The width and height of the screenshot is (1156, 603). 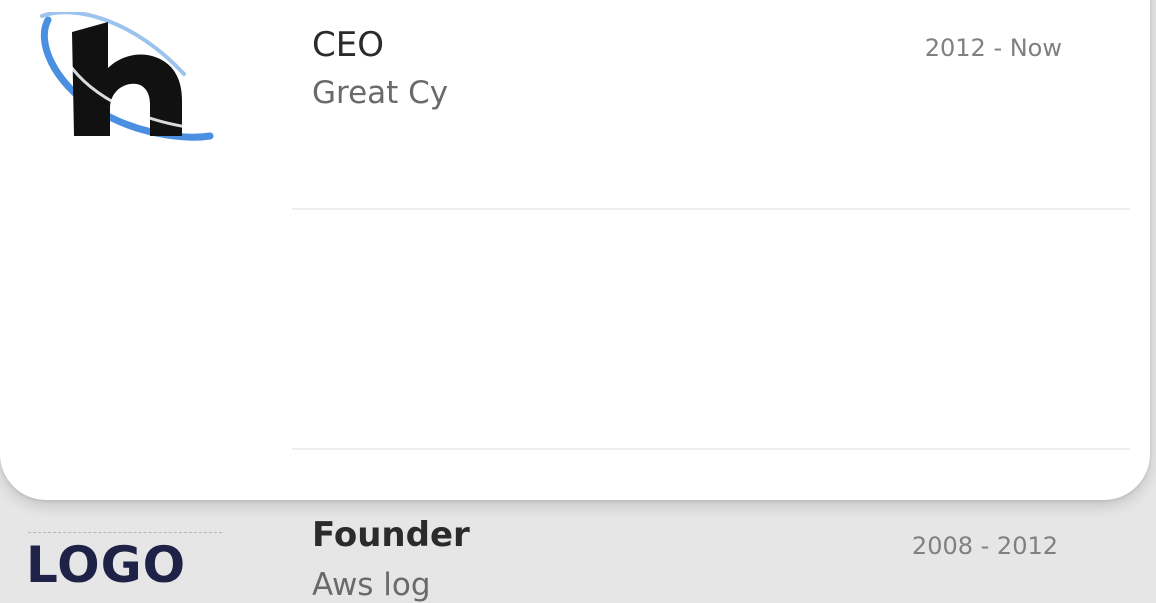 I want to click on job-title: CEO, so click(x=348, y=45).